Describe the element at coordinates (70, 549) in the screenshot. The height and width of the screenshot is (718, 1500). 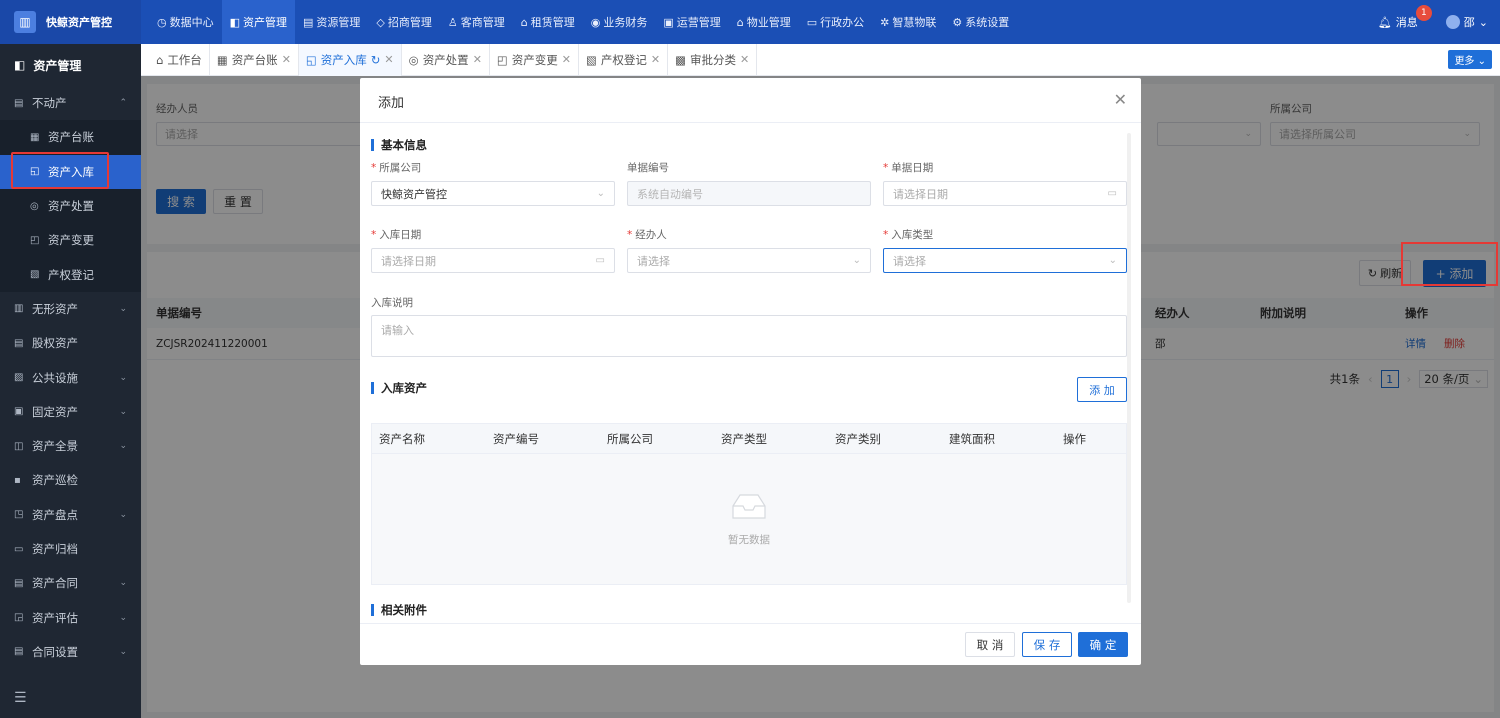
I see `sidebar-item: ▭ 资产归档` at that location.